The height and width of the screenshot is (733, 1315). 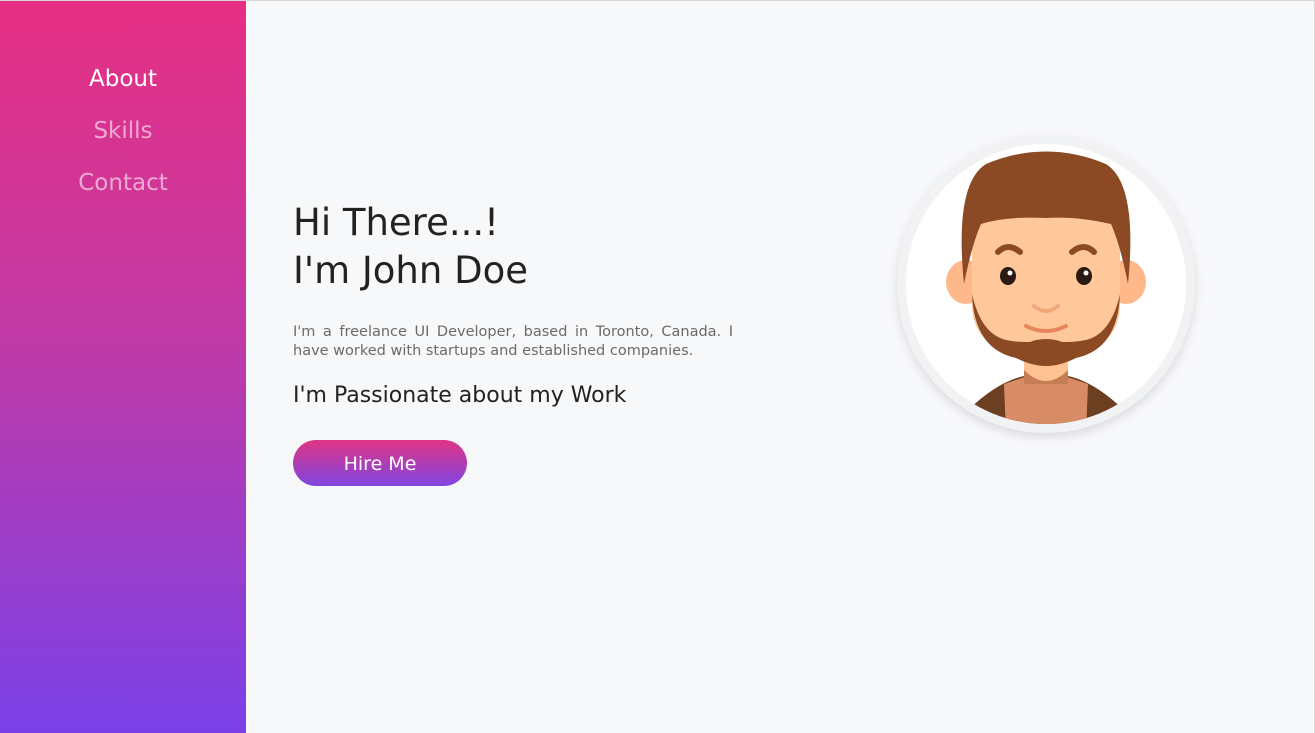 I want to click on sidebar-nav: About Skills Contact, so click(x=123, y=139).